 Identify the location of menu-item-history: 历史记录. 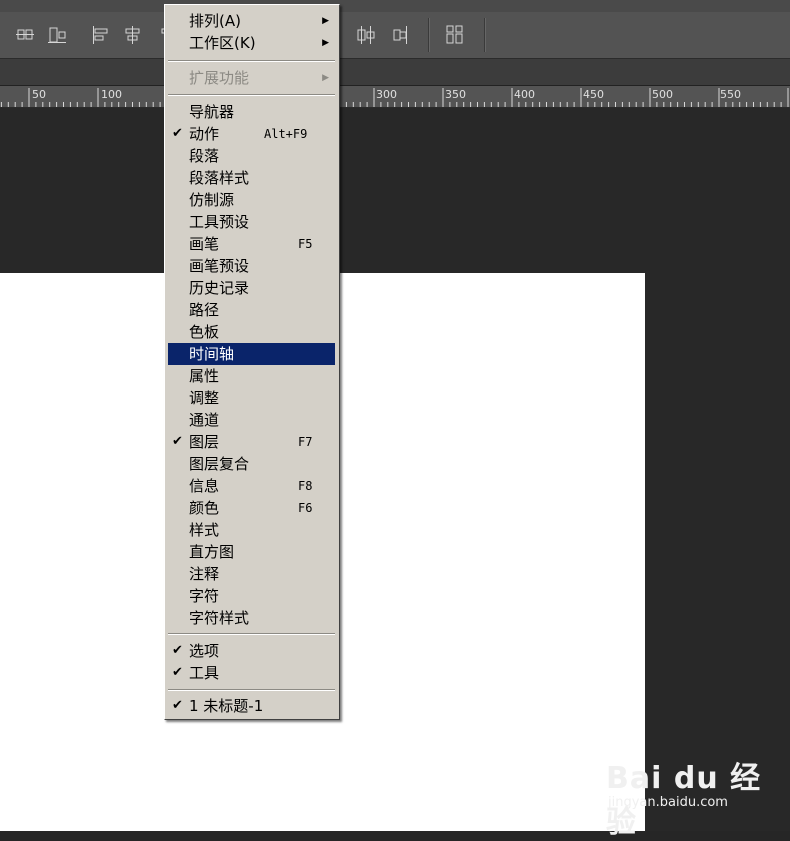
(251, 288).